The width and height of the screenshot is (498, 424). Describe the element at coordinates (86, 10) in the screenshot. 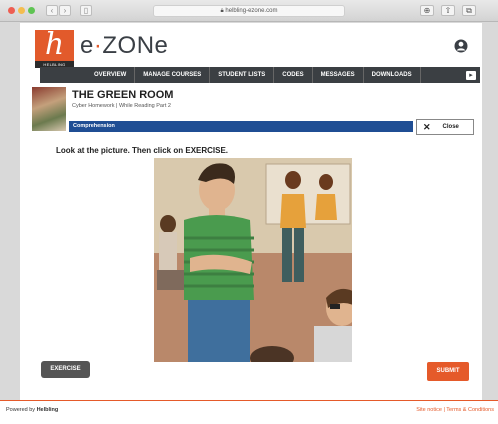

I see `sidebar-icon: ▯` at that location.